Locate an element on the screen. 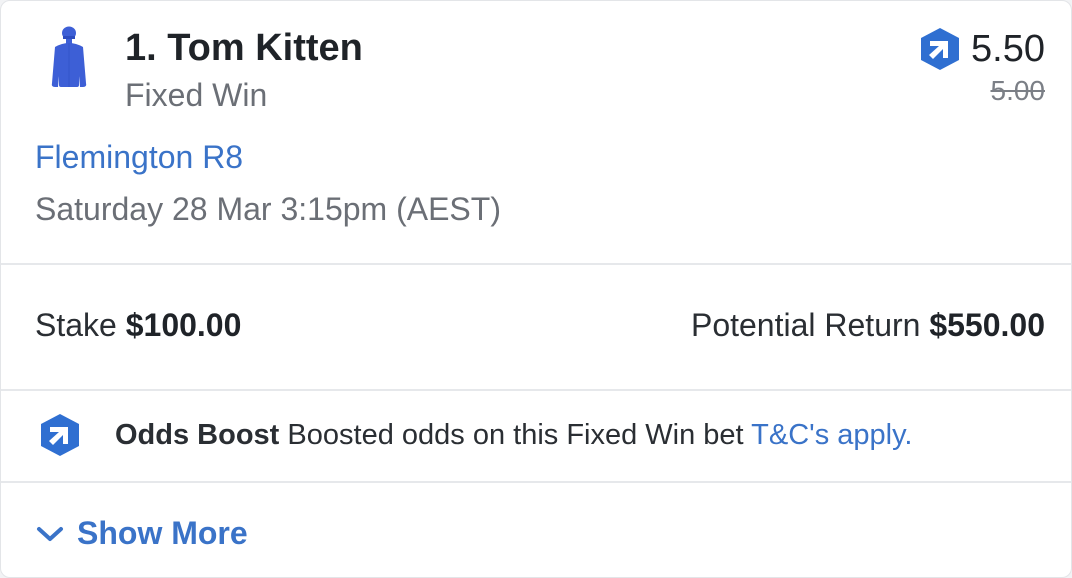 This screenshot has height=578, width=1072. return-label: Potential Return is located at coordinates (805, 325).